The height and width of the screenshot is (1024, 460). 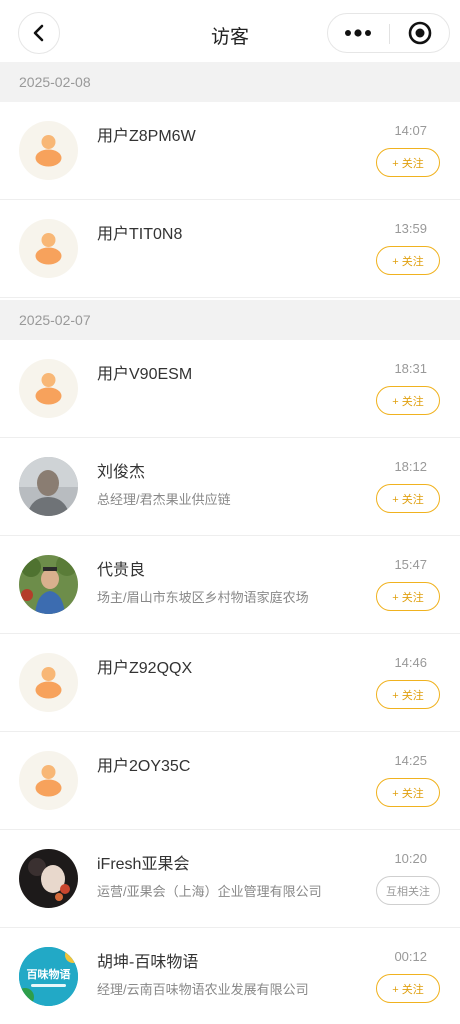 I want to click on visitor-row: 用户Z8PM6W 14:07 + 关注, so click(x=230, y=151).